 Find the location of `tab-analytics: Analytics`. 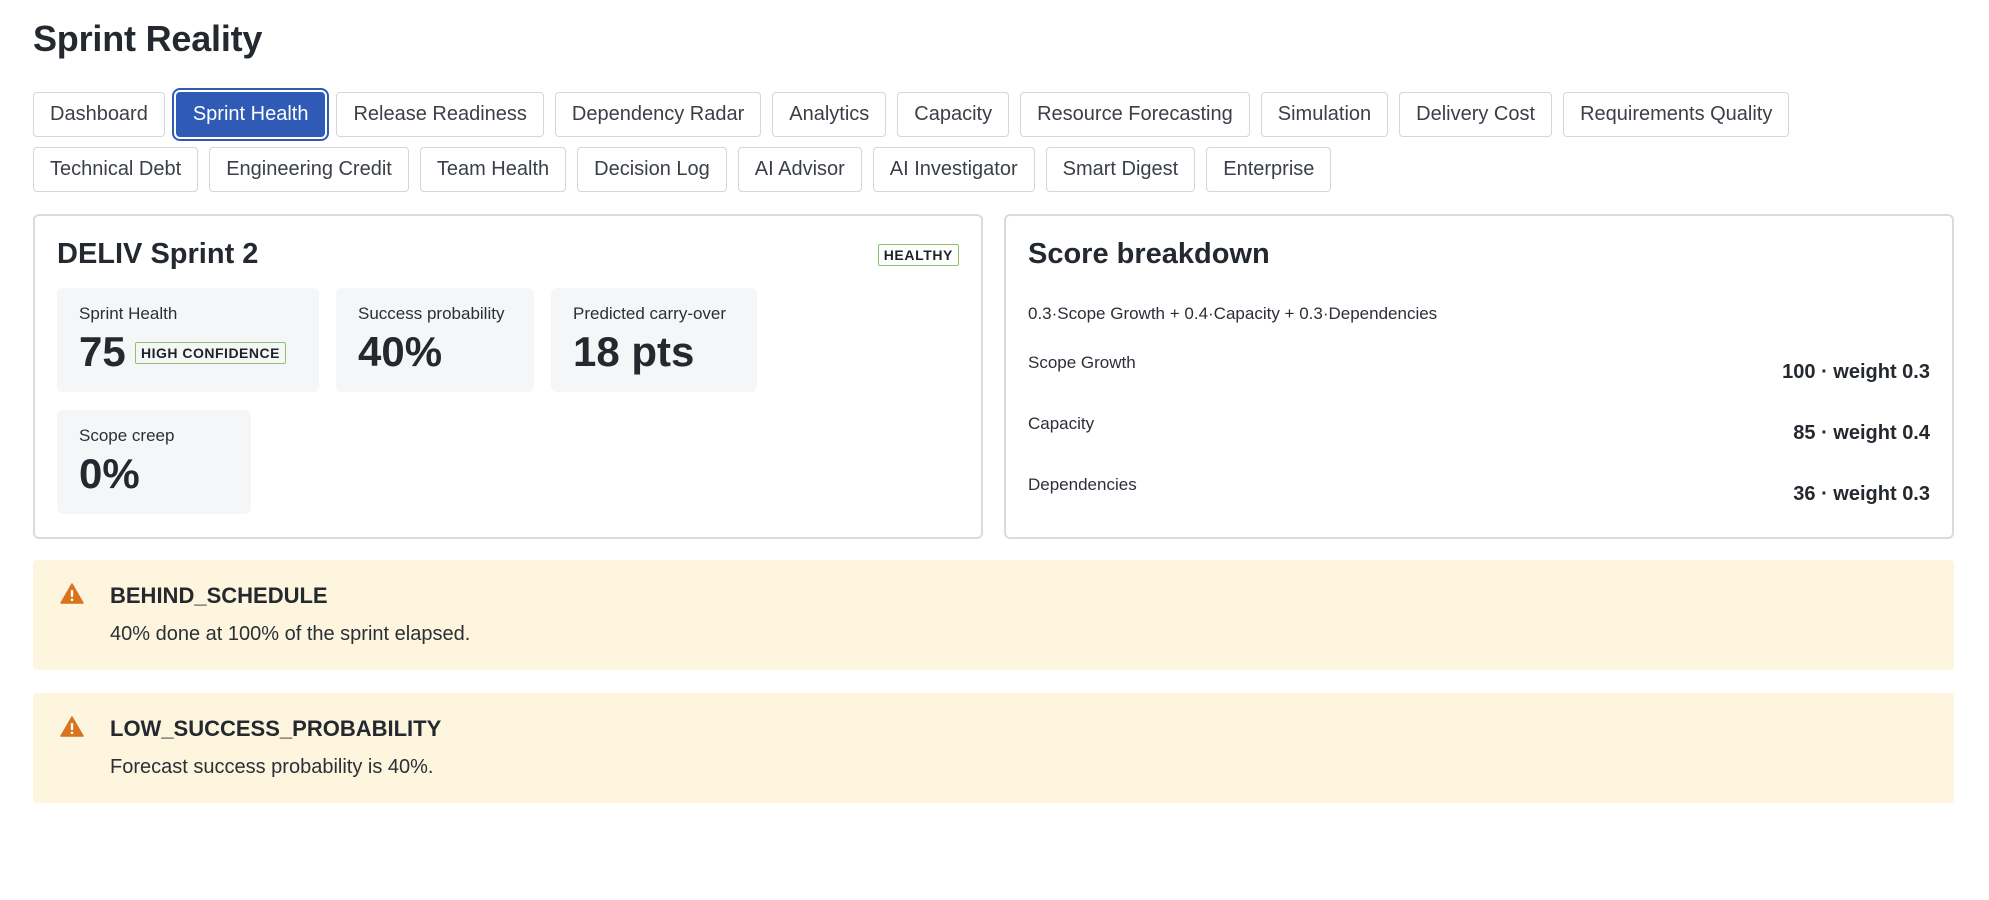

tab-analytics: Analytics is located at coordinates (829, 114).